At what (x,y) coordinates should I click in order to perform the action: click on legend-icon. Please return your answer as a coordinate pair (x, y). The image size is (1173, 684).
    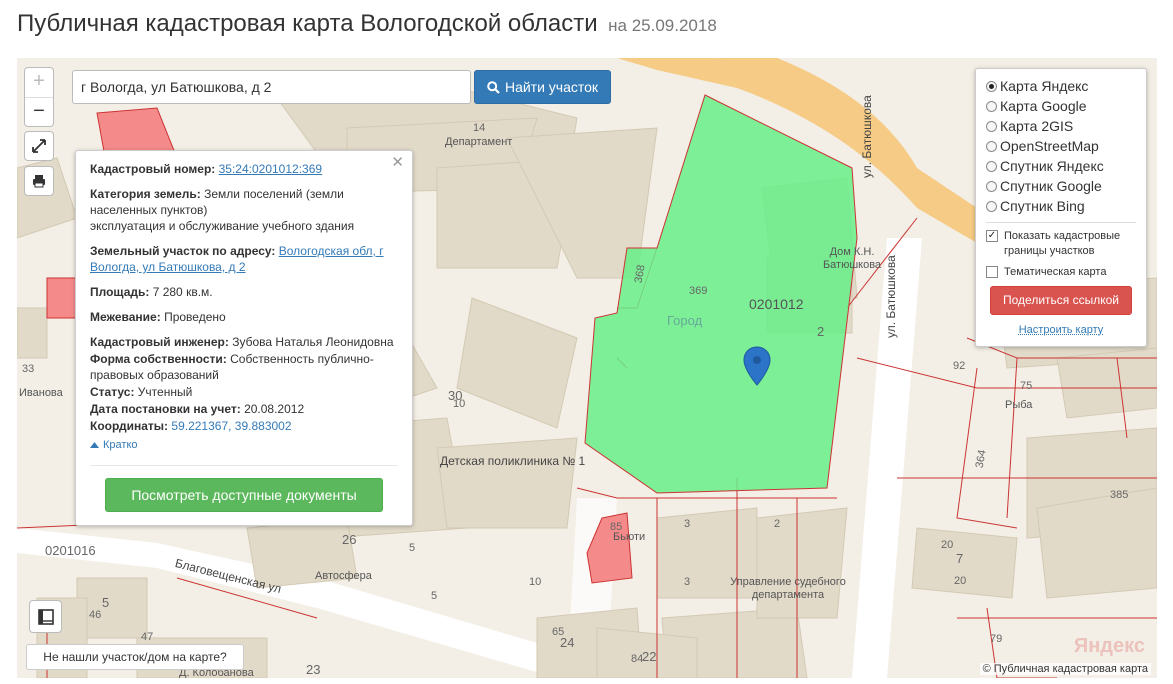
    Looking at the image, I should click on (45, 616).